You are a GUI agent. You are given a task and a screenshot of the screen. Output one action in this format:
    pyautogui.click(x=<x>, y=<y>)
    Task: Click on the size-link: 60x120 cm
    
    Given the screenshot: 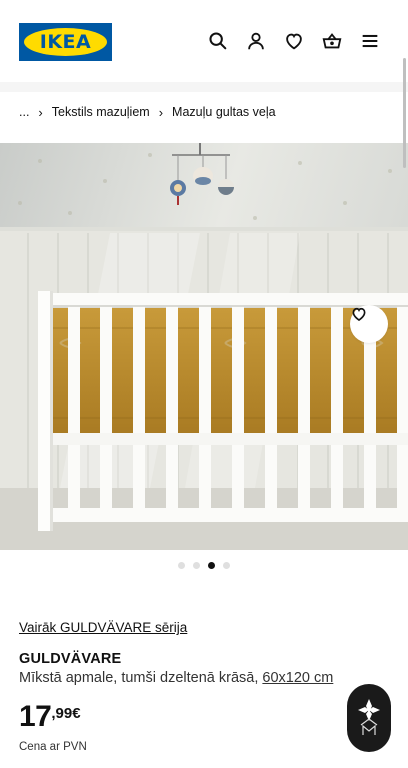 What is the action you would take?
    pyautogui.click(x=297, y=678)
    